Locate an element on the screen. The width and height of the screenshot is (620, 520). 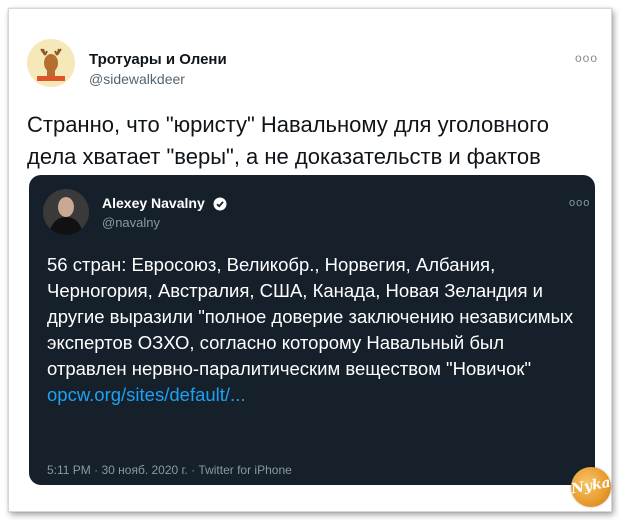
person-avatar-icon is located at coordinates (66, 212).